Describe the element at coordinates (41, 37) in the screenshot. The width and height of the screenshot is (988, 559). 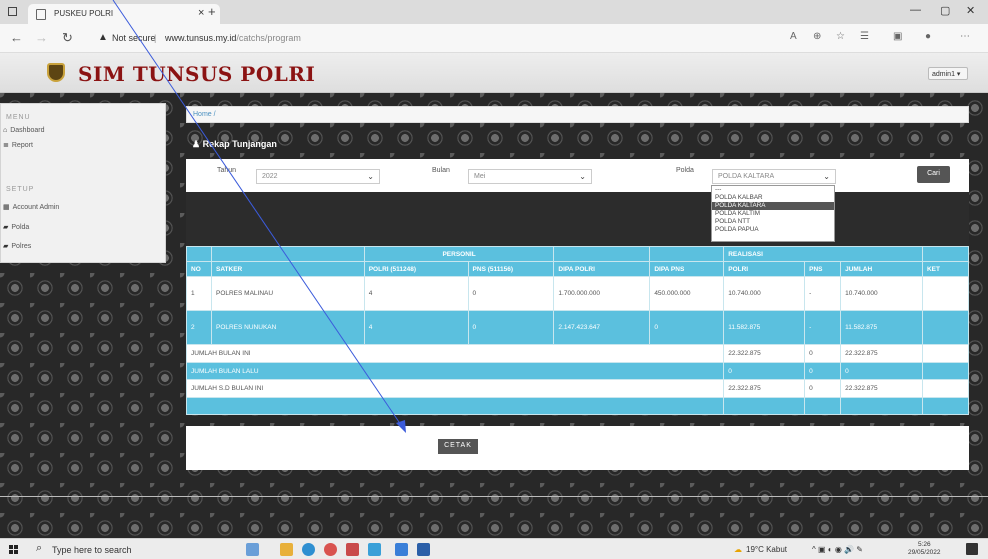
I see `forward-icon: →` at that location.